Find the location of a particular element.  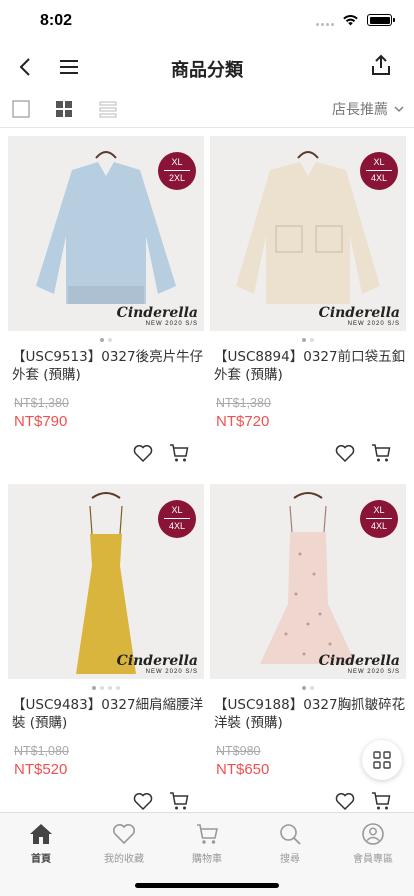

page-title: 商品分類 is located at coordinates (207, 70).